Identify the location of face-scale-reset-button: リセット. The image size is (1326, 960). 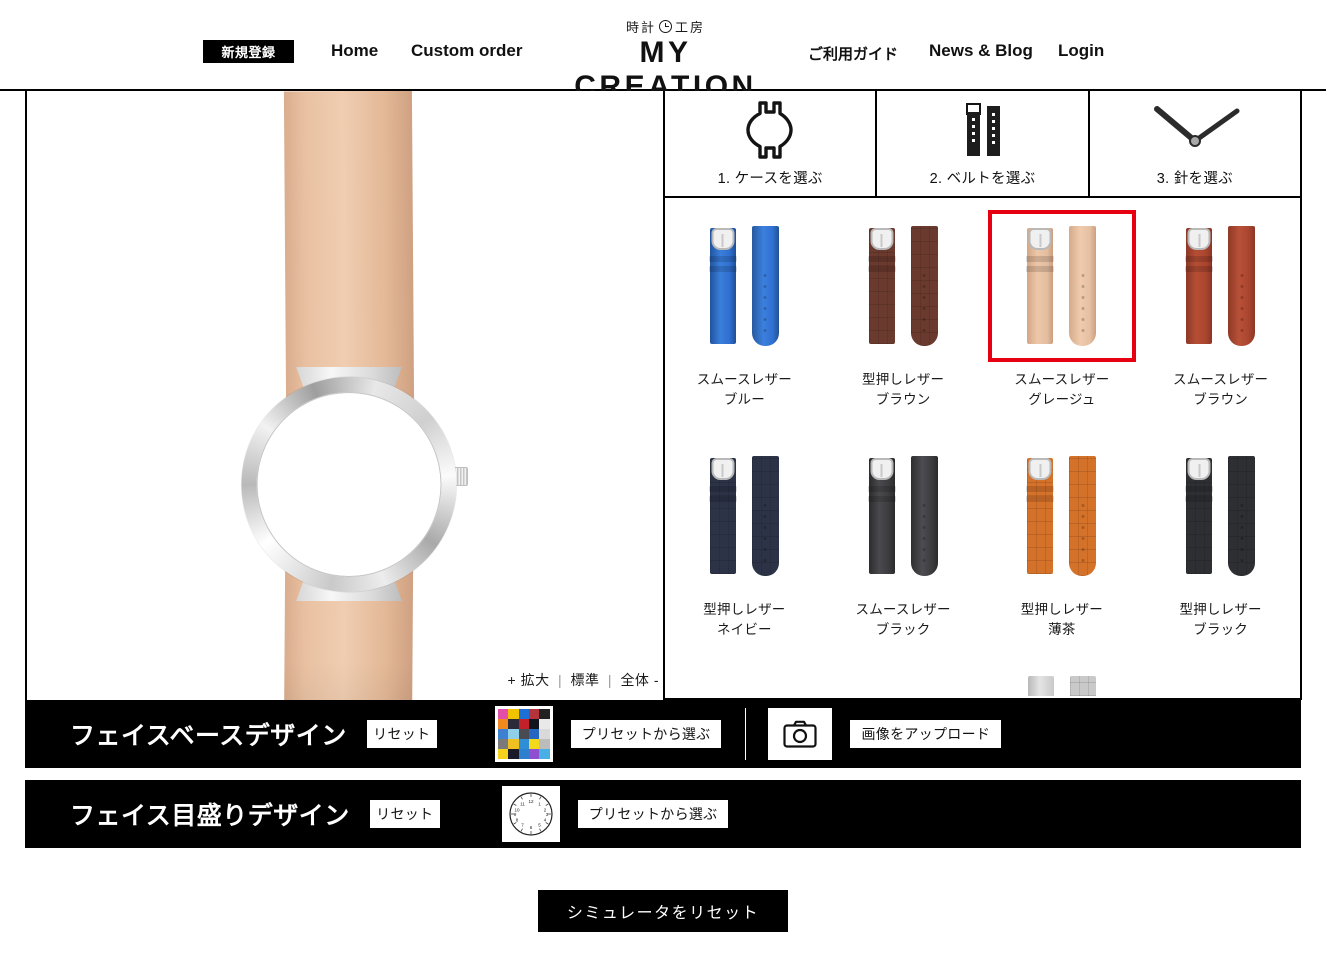
(404, 814).